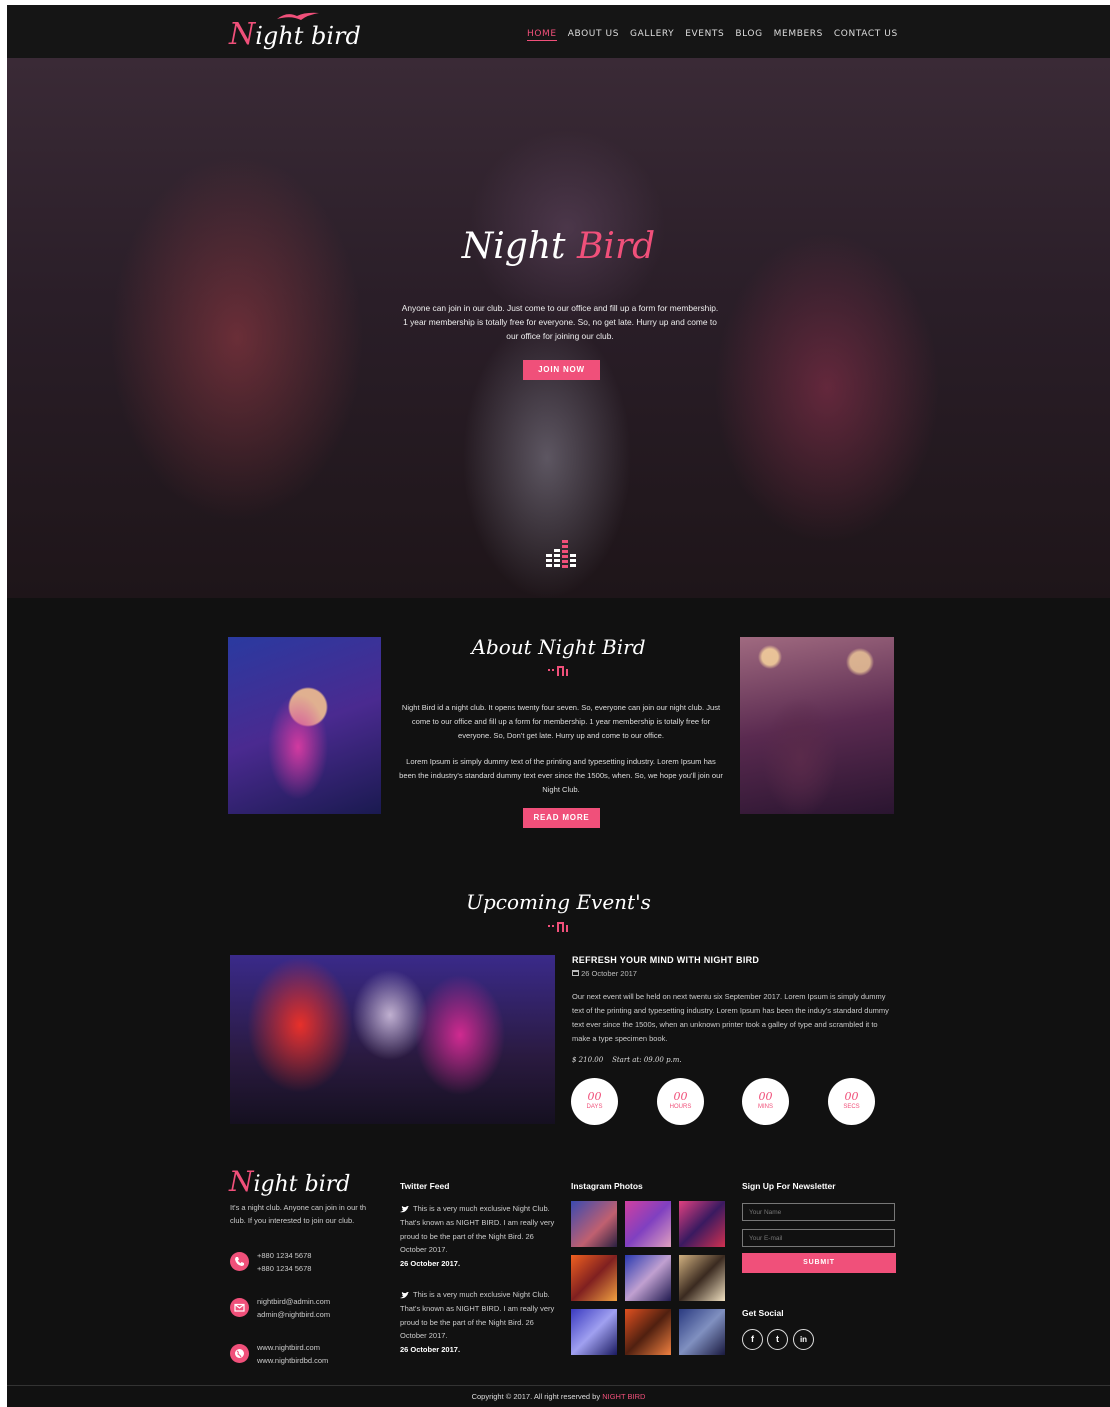  Describe the element at coordinates (292, 1360) in the screenshot. I see `website-2: www.nightbirdbd.com` at that location.